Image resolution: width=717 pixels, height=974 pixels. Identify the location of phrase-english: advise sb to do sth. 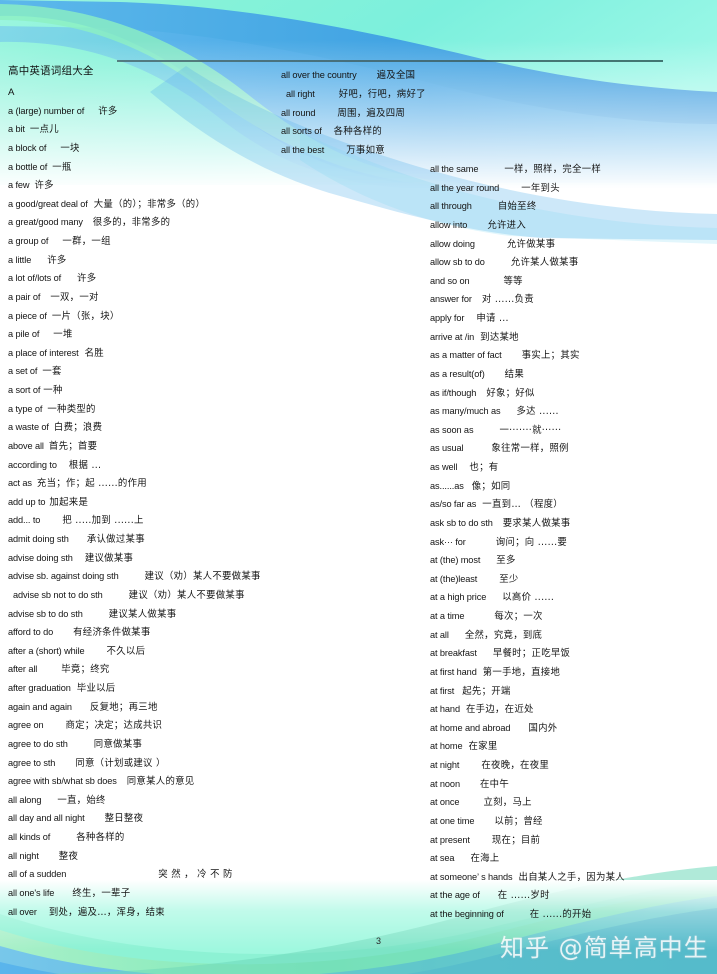
(45, 613).